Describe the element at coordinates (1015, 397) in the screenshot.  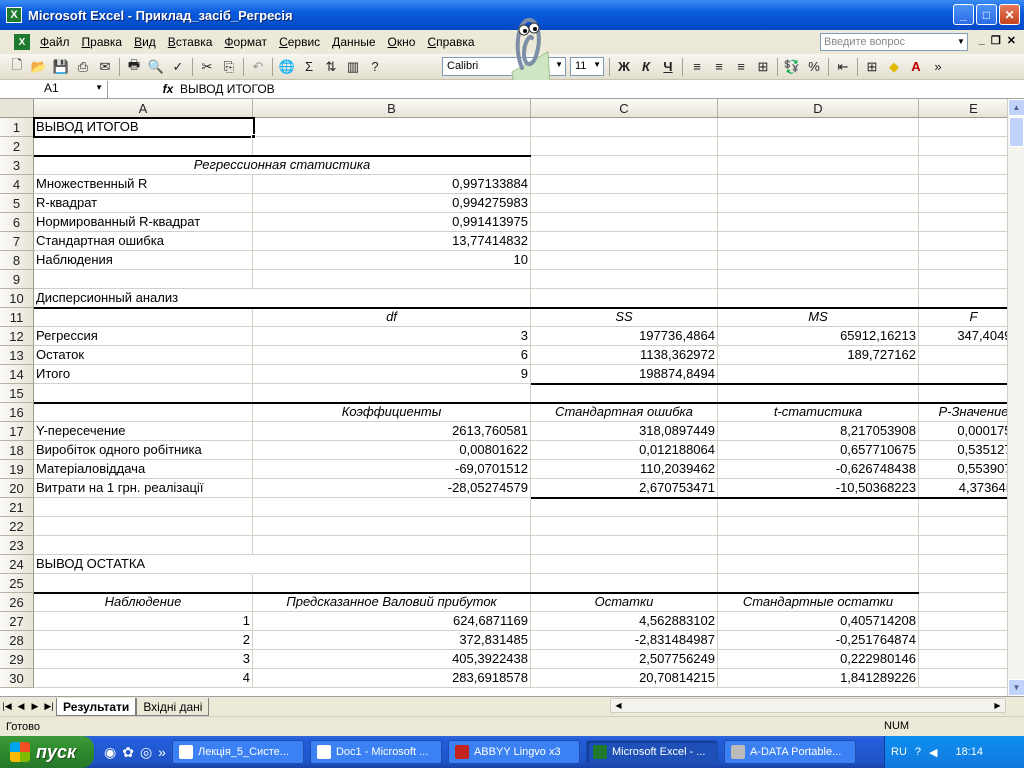
I see `vertical-scrollbar: ▲ ▼` at that location.